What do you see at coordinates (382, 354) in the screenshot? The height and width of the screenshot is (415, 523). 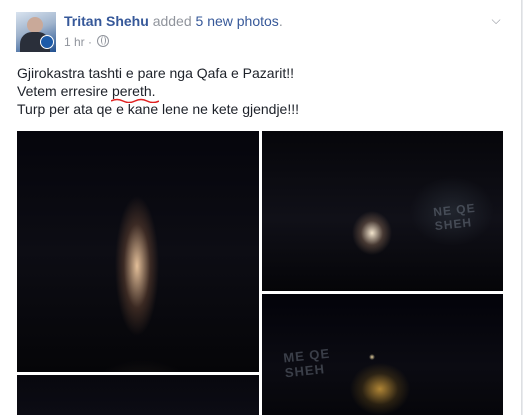 I see `photo-3: ME QE SHEH` at bounding box center [382, 354].